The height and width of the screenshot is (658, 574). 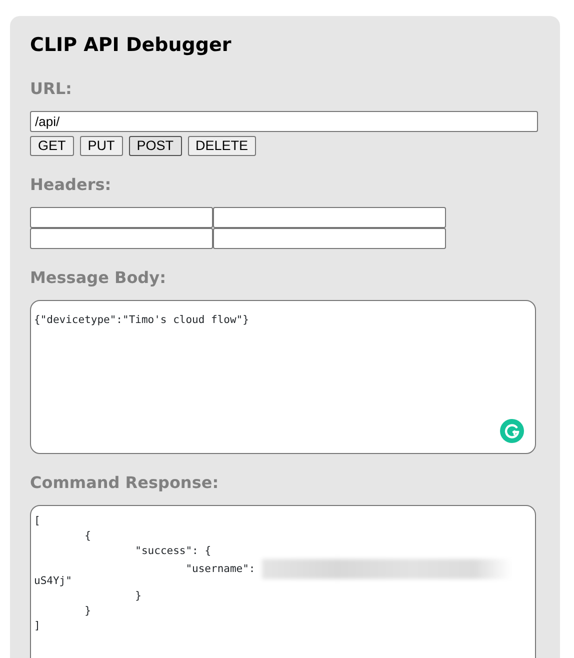 What do you see at coordinates (51, 89) in the screenshot?
I see `url-label: URL:` at bounding box center [51, 89].